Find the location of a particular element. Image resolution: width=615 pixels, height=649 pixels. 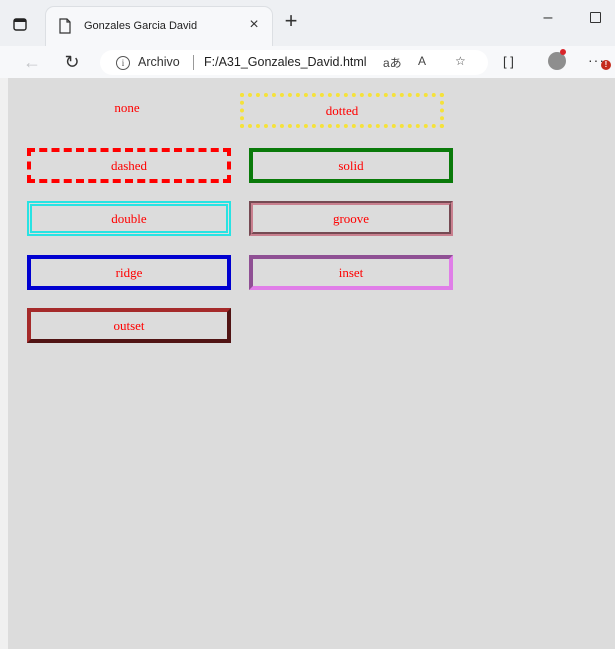

border-inset-box: inset is located at coordinates (351, 272).